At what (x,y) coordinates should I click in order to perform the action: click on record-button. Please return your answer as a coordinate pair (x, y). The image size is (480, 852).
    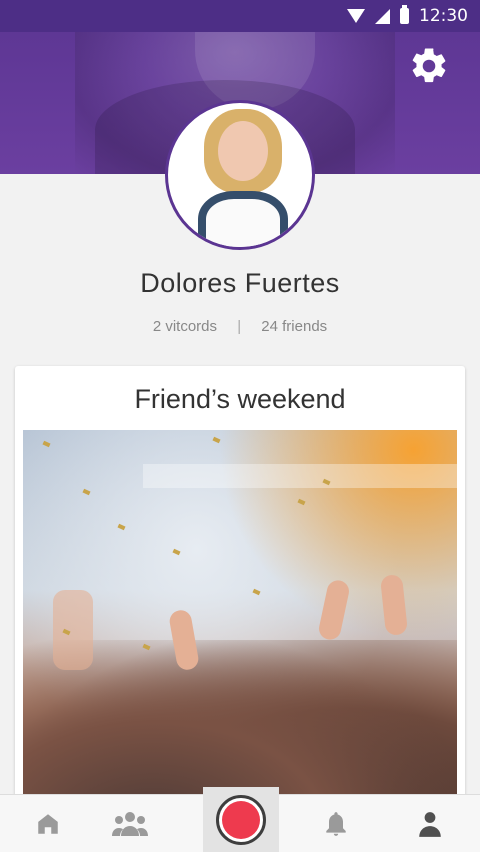
    Looking at the image, I should click on (241, 819).